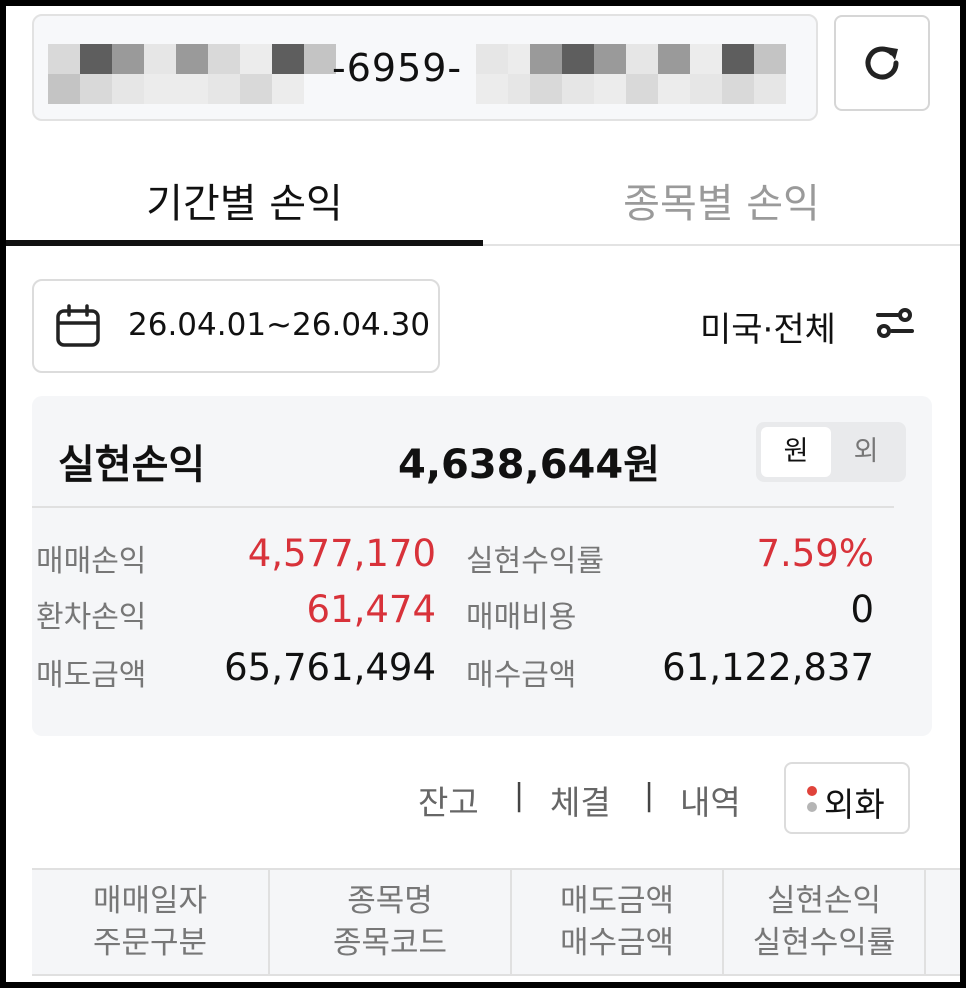 This screenshot has width=966, height=988. I want to click on refresh-icon, so click(882, 63).